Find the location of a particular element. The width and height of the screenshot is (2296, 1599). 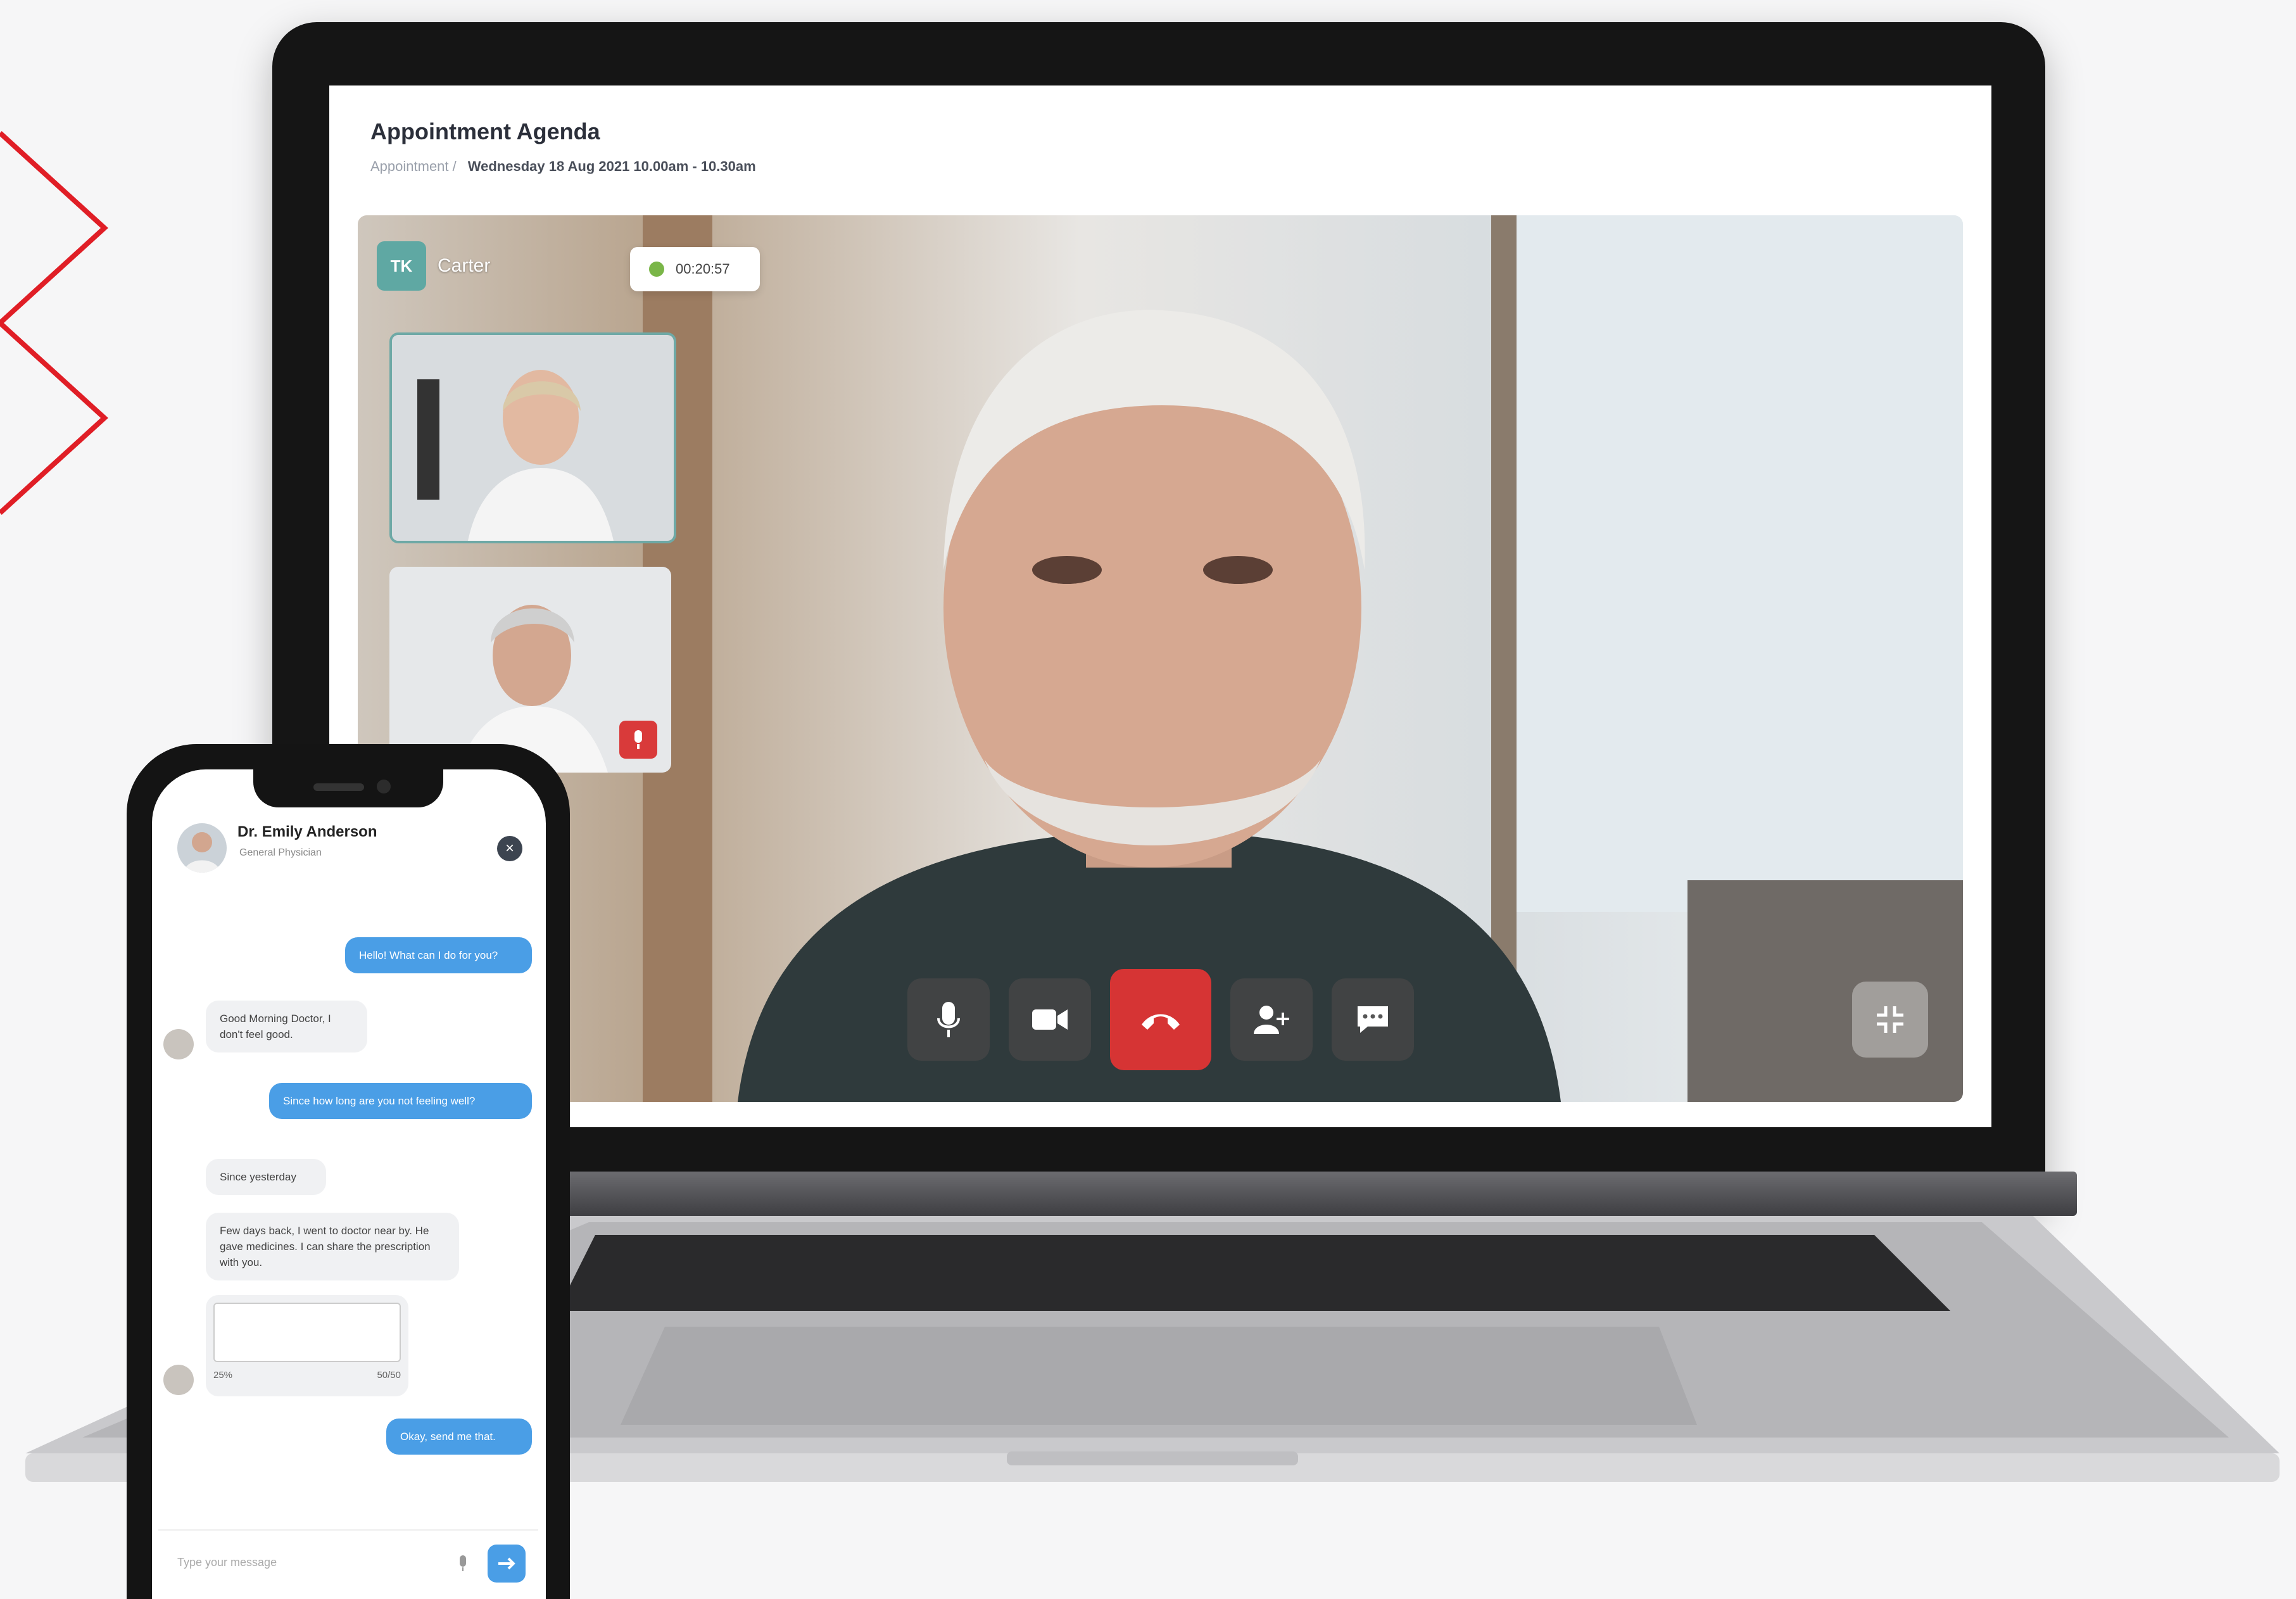

phone-notch is located at coordinates (348, 788).